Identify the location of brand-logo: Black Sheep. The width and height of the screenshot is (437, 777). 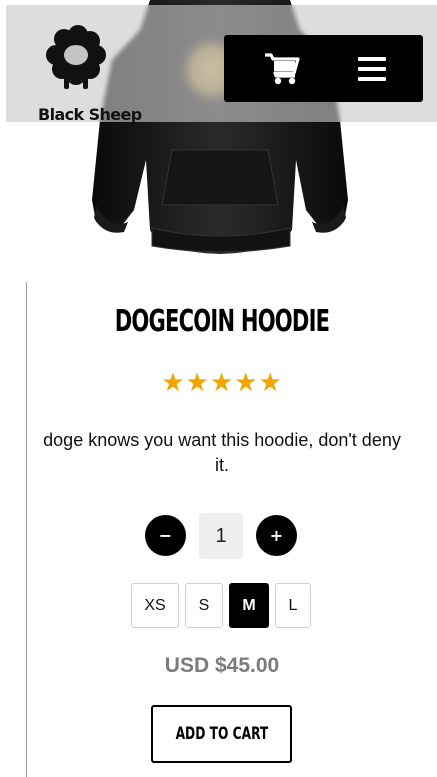
(81, 73).